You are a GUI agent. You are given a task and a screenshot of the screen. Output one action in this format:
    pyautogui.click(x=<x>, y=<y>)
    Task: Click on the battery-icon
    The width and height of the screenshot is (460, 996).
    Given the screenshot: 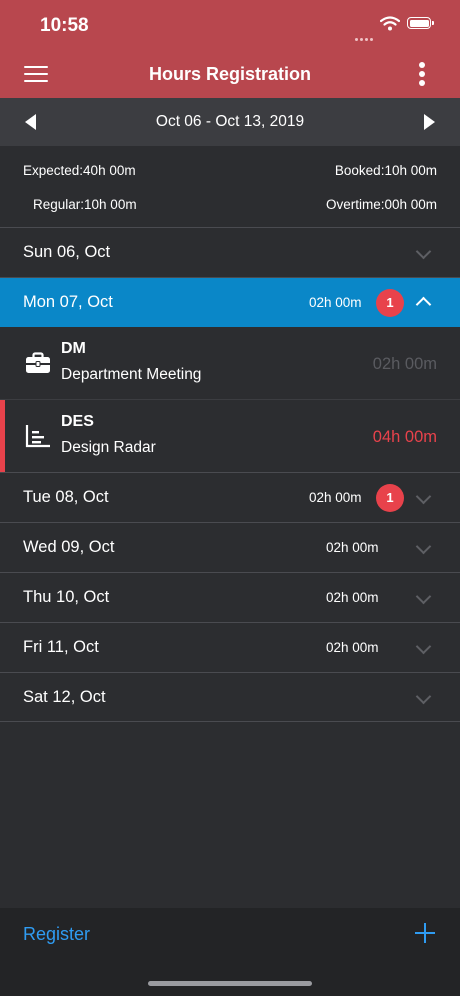 What is the action you would take?
    pyautogui.click(x=420, y=23)
    